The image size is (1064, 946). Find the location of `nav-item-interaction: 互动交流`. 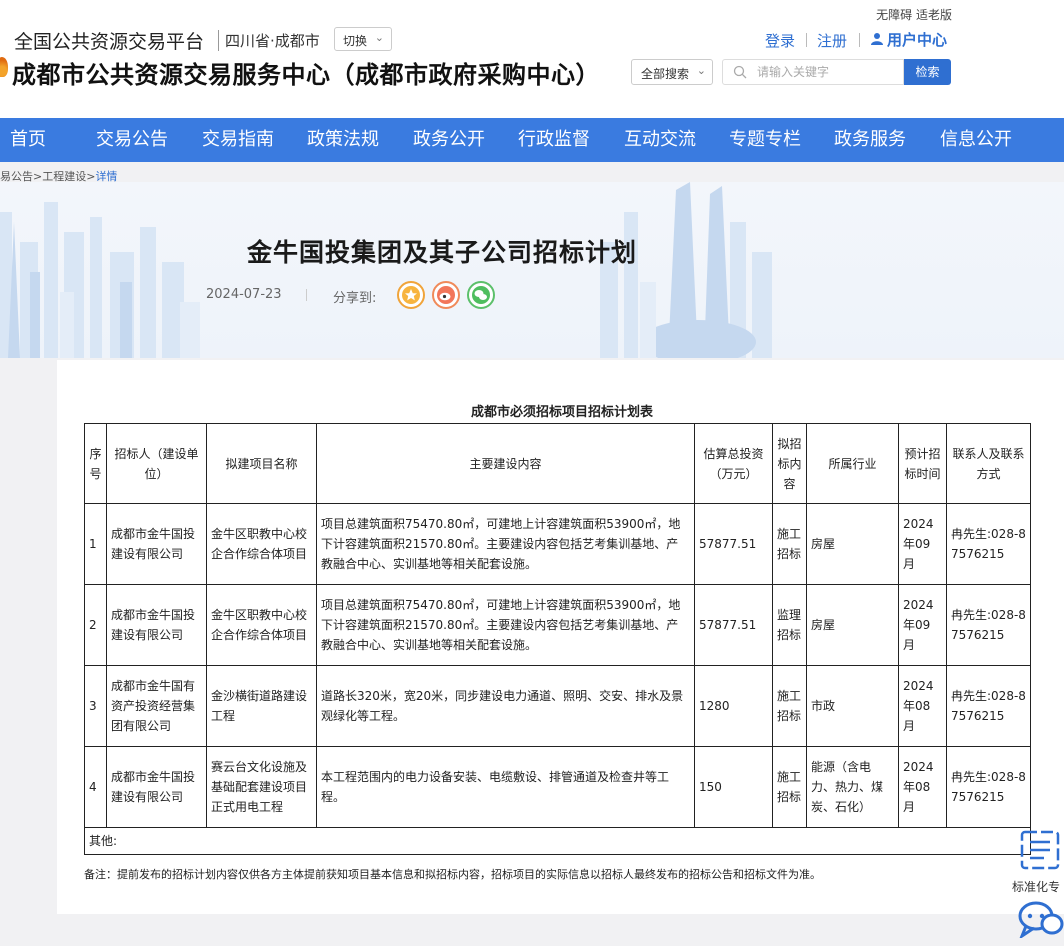

nav-item-interaction: 互动交流 is located at coordinates (660, 140).